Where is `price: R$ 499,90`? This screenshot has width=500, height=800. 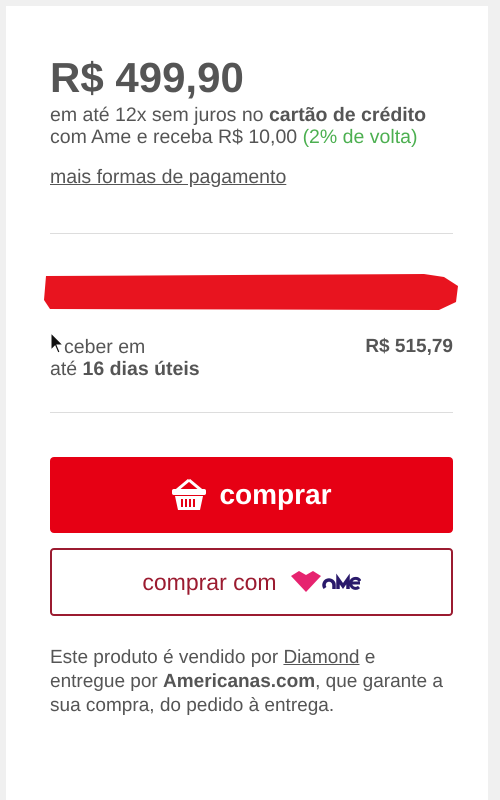
price: R$ 499,90 is located at coordinates (147, 78).